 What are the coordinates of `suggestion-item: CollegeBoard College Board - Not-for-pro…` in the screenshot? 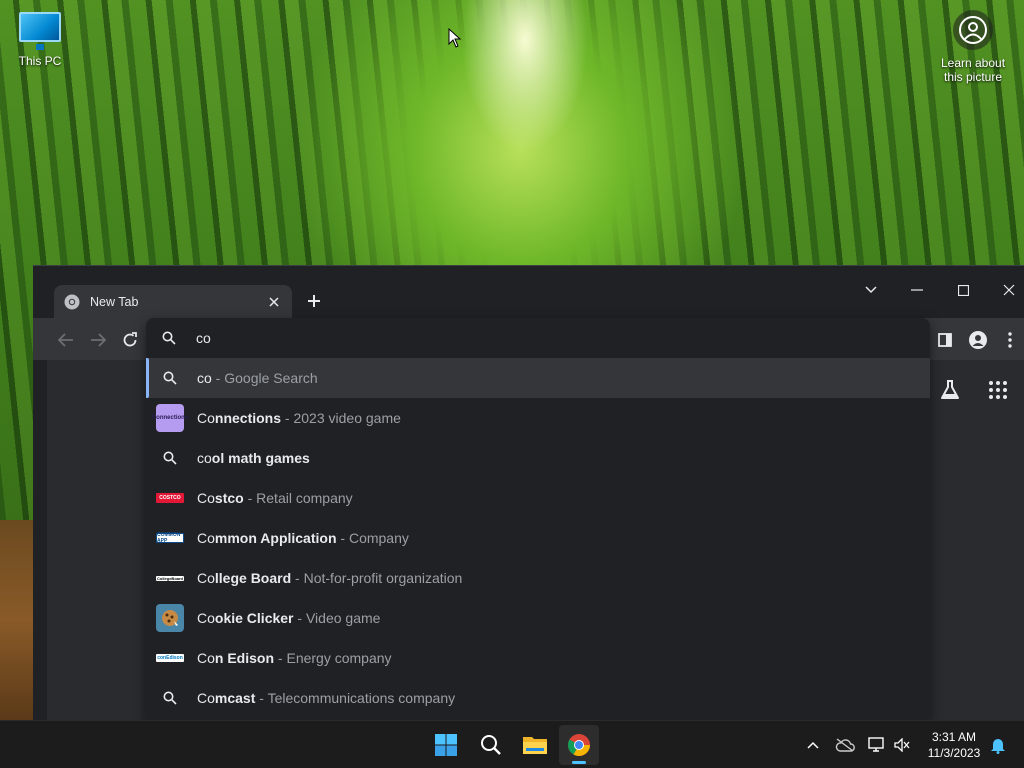 It's located at (538, 578).